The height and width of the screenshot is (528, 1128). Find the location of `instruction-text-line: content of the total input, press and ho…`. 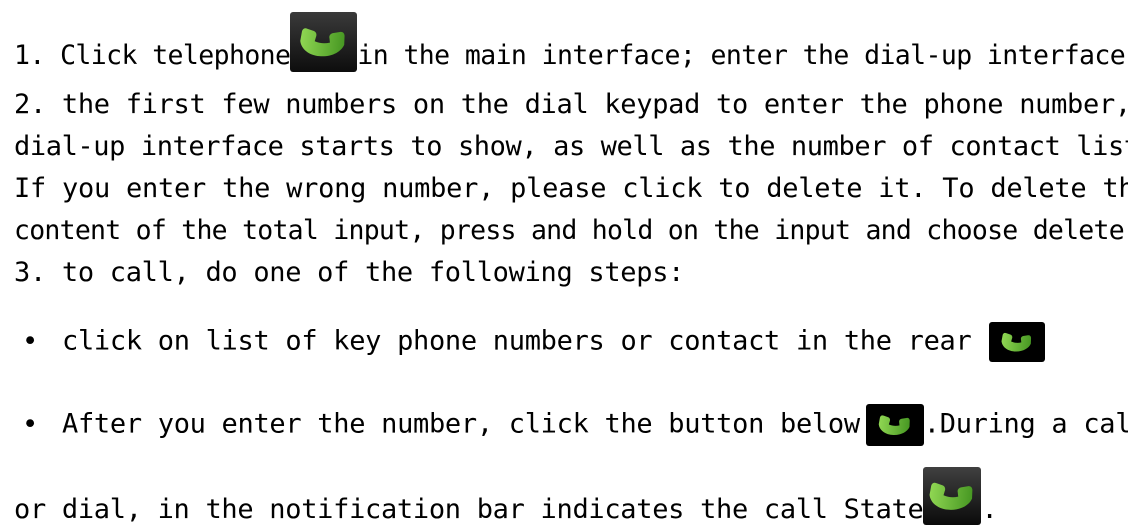

instruction-text-line: content of the total input, press and ho… is located at coordinates (571, 230).